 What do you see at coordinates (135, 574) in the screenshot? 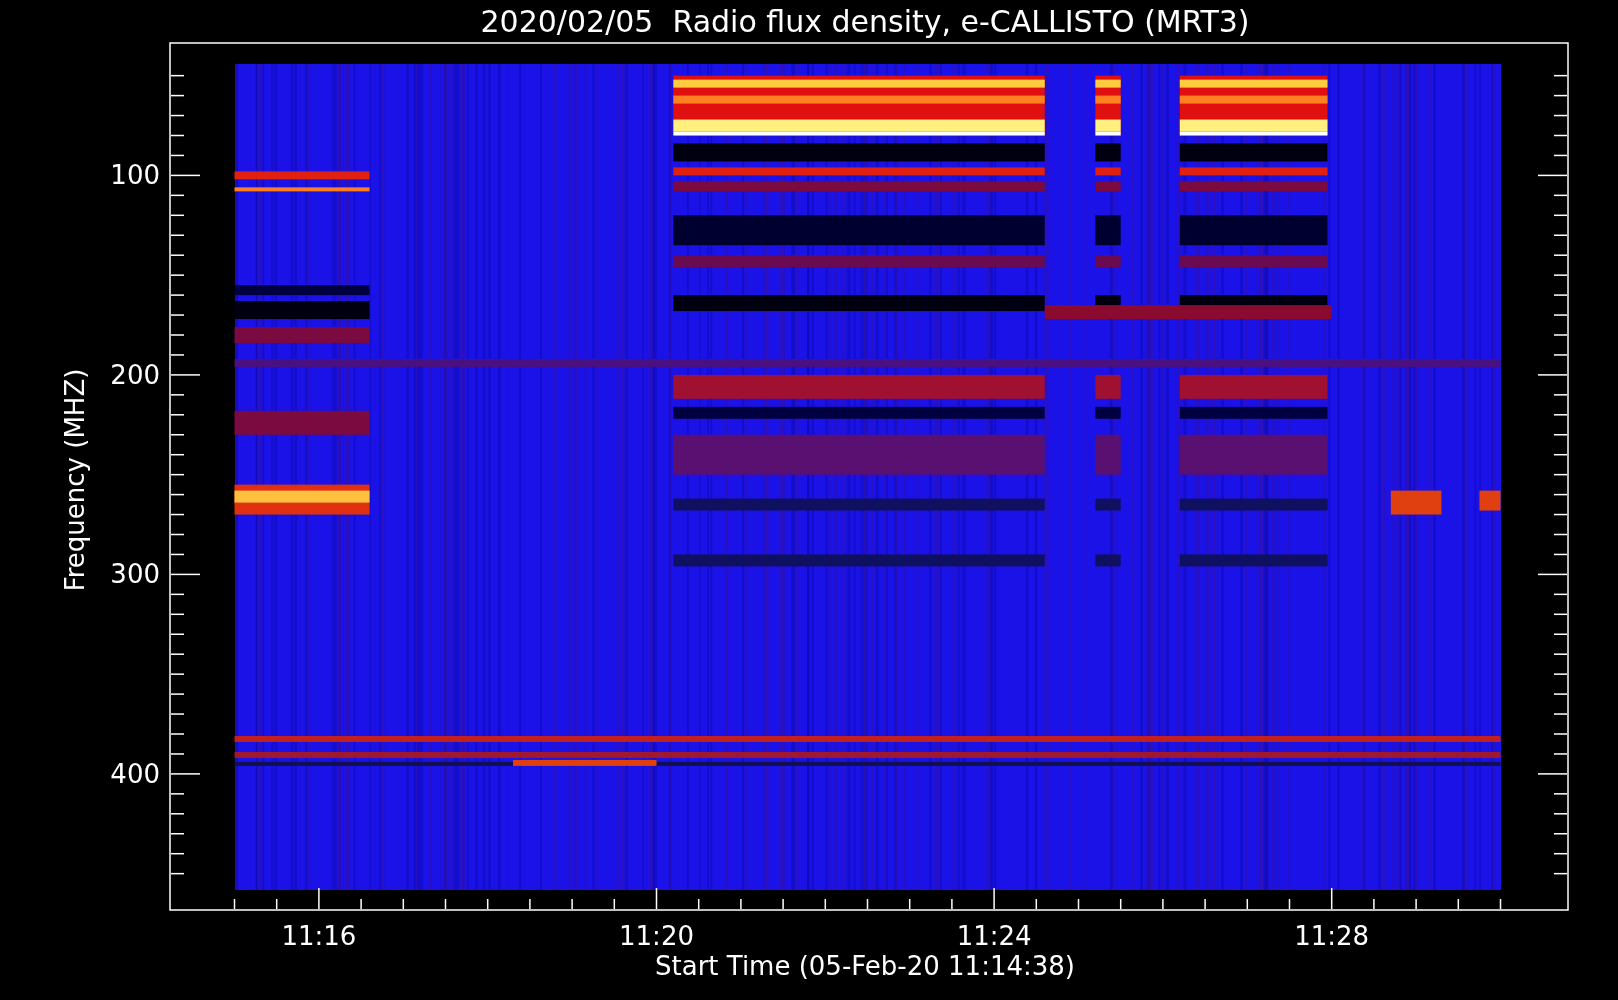
I see `y-tick-label: 300` at bounding box center [135, 574].